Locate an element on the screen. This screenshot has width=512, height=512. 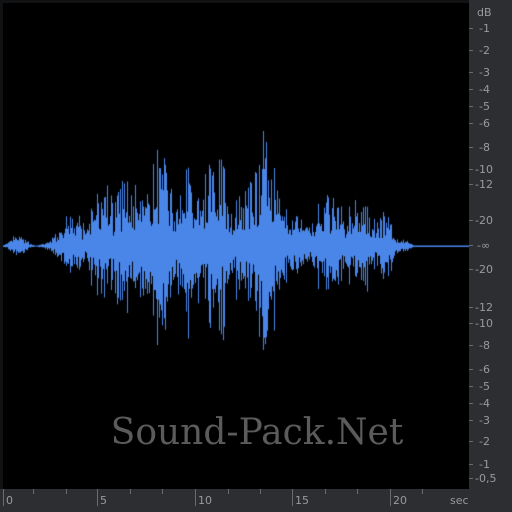
time-tick-label: 5 is located at coordinates (103, 500).